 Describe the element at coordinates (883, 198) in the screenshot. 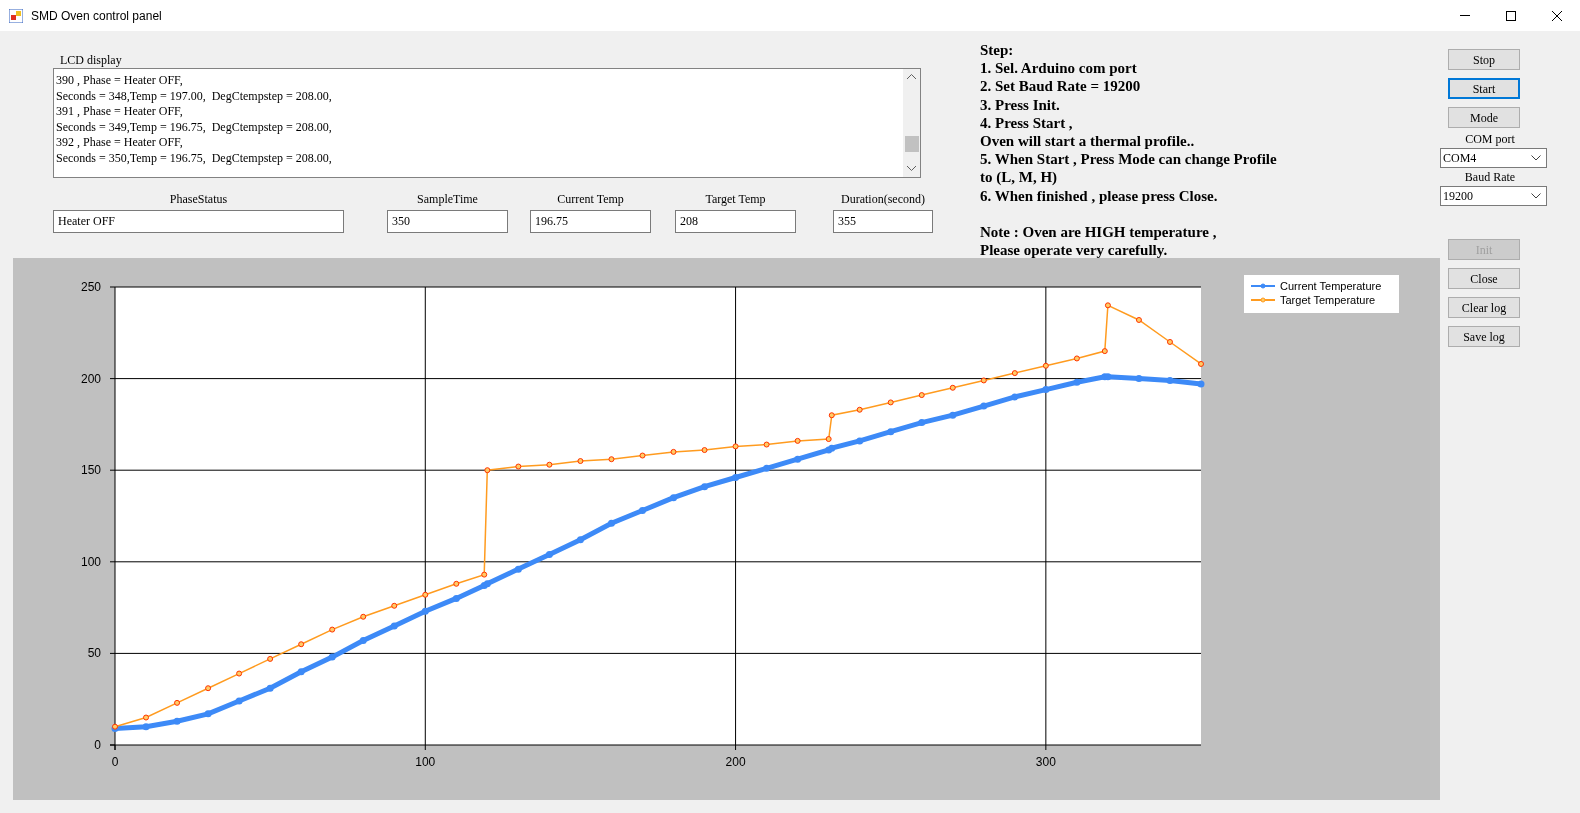

I see `field-label: Duration(second)` at that location.